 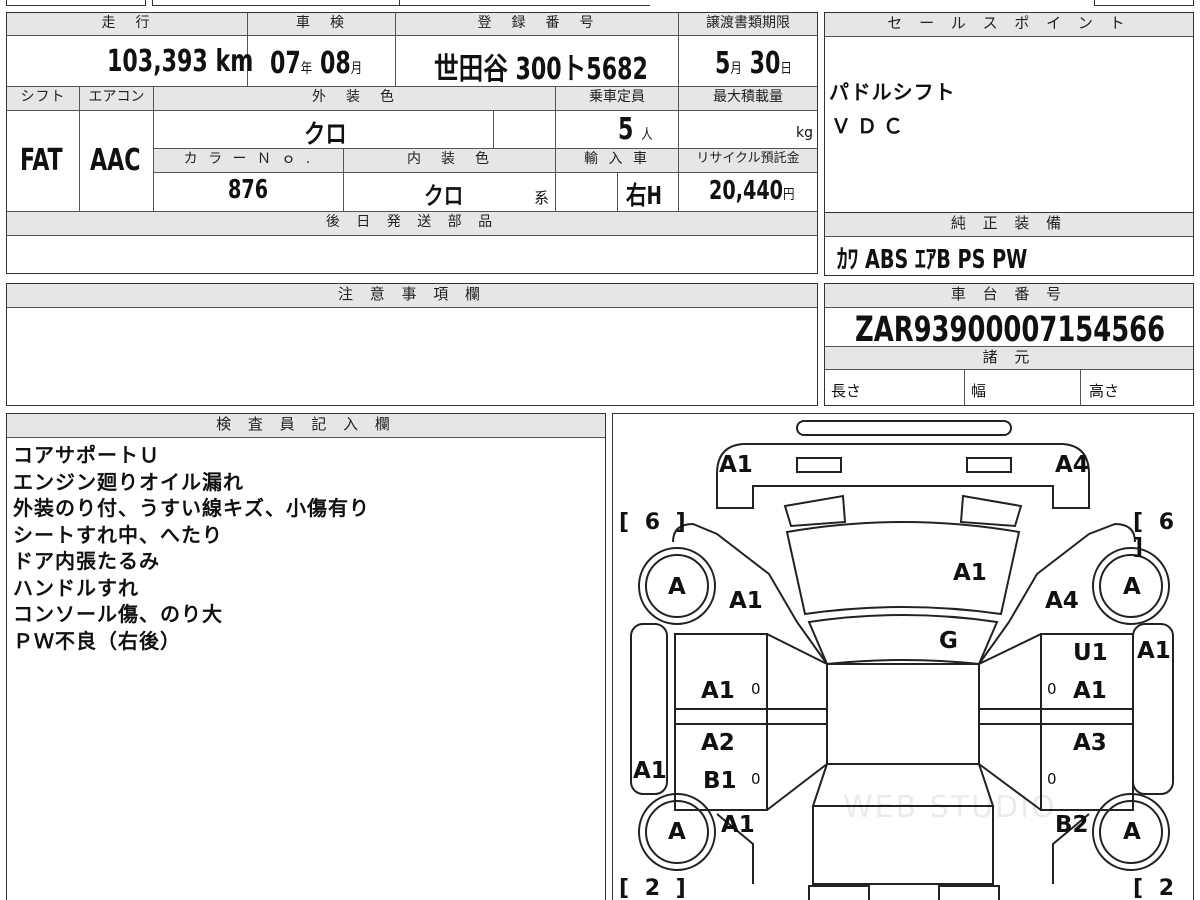 I want to click on inspector-line: コンソール傷、のり大, so click(x=118, y=614).